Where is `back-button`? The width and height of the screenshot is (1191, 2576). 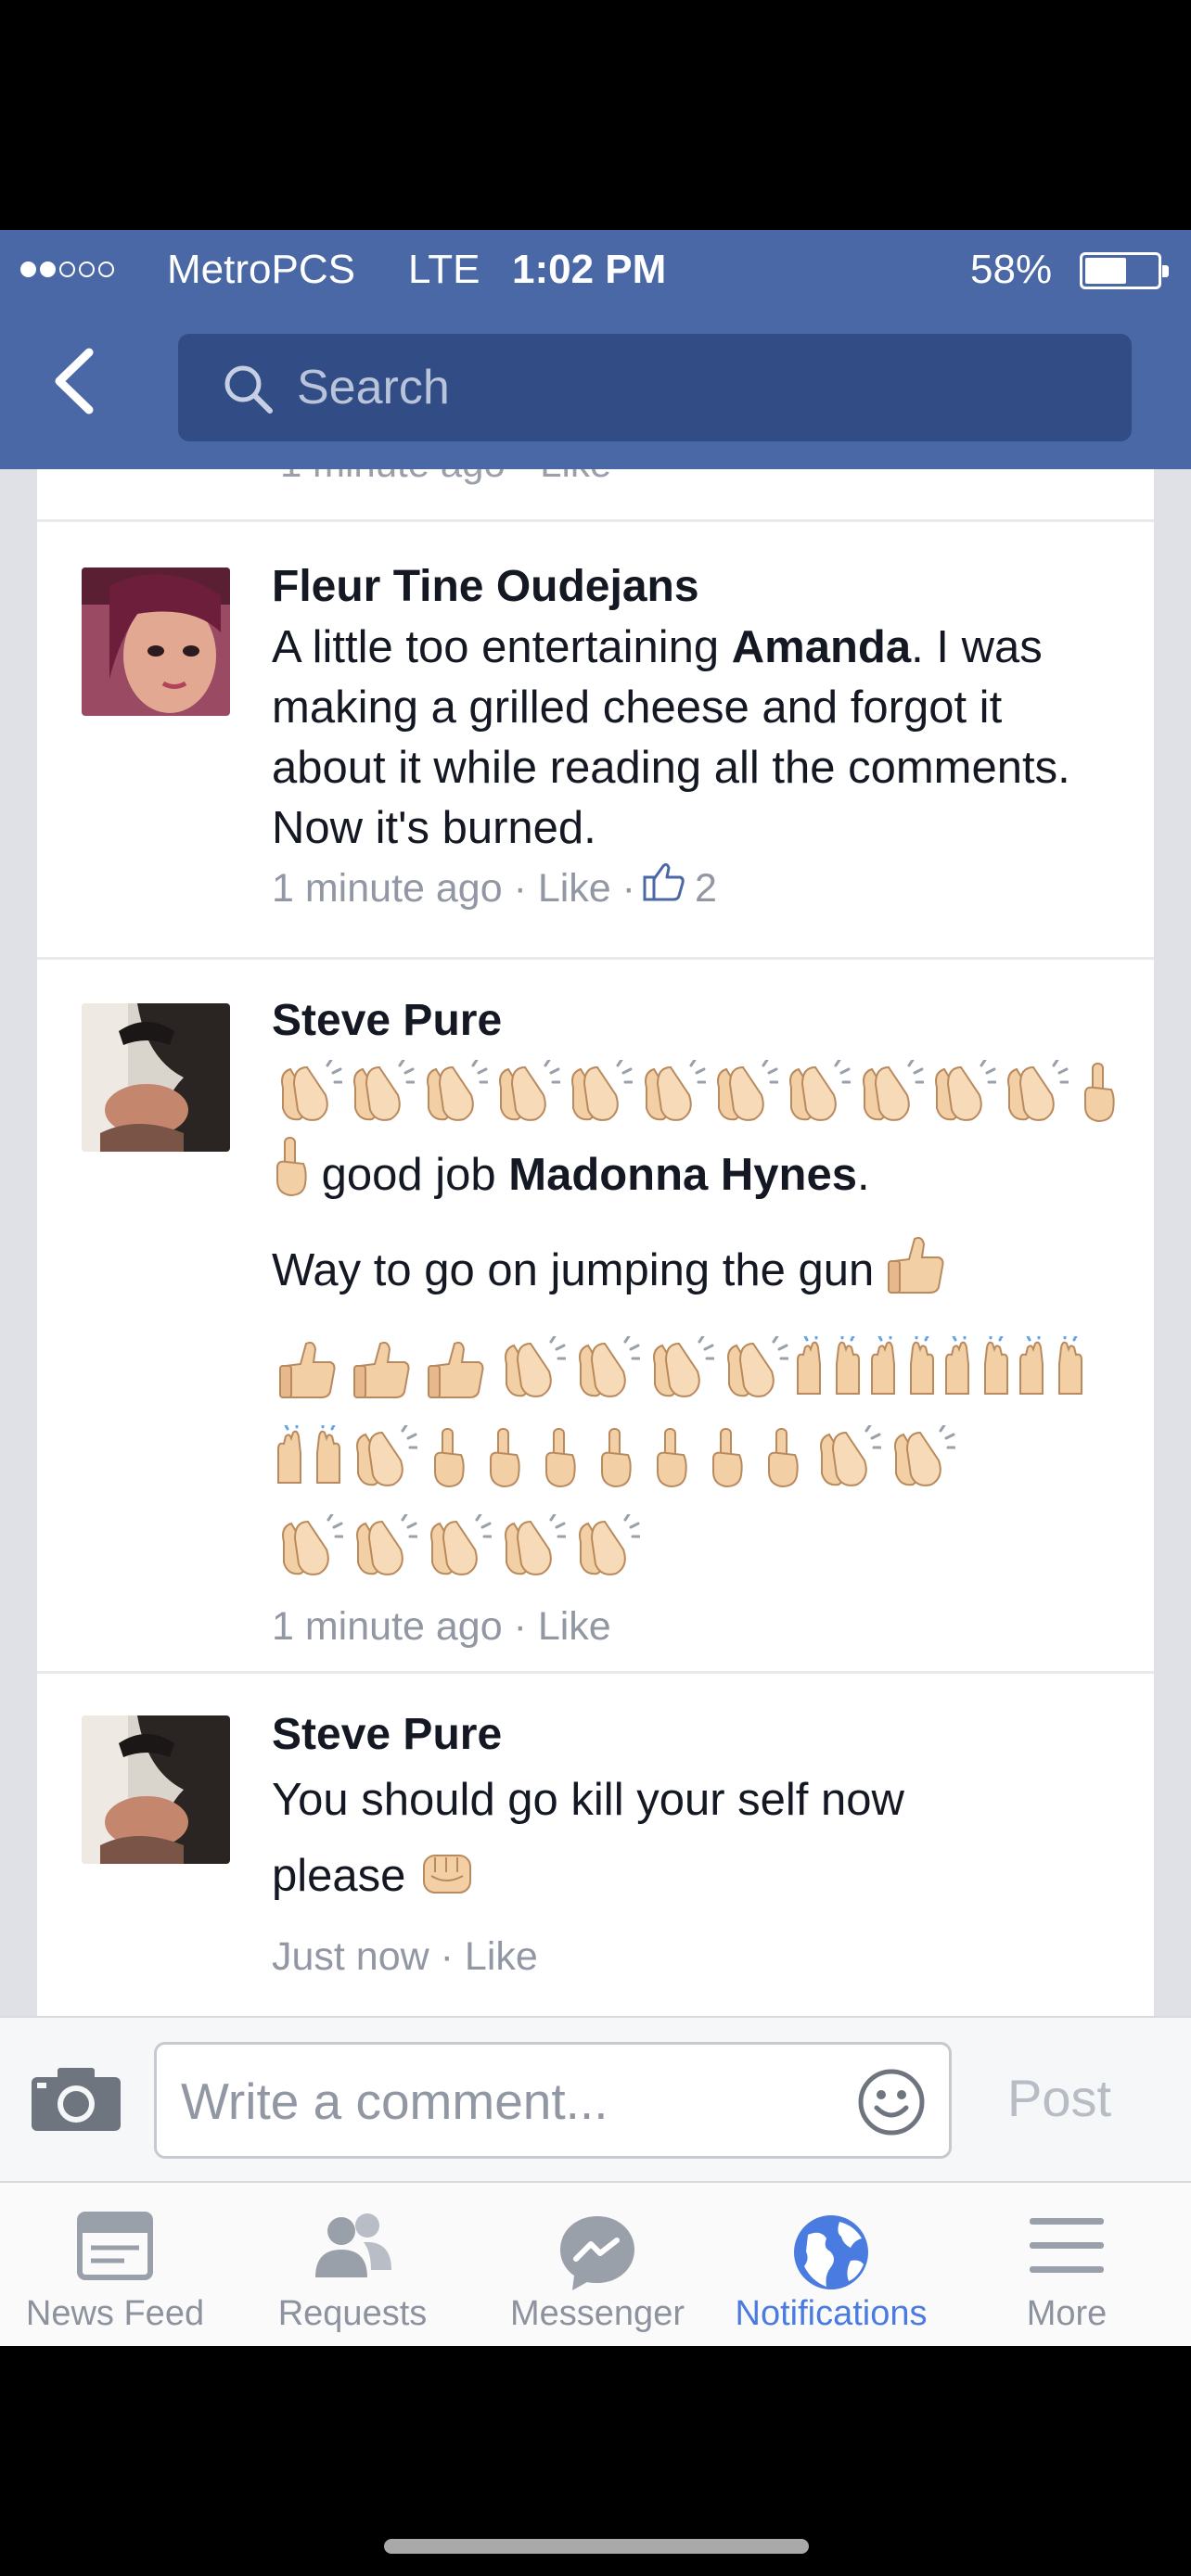
back-button is located at coordinates (79, 381).